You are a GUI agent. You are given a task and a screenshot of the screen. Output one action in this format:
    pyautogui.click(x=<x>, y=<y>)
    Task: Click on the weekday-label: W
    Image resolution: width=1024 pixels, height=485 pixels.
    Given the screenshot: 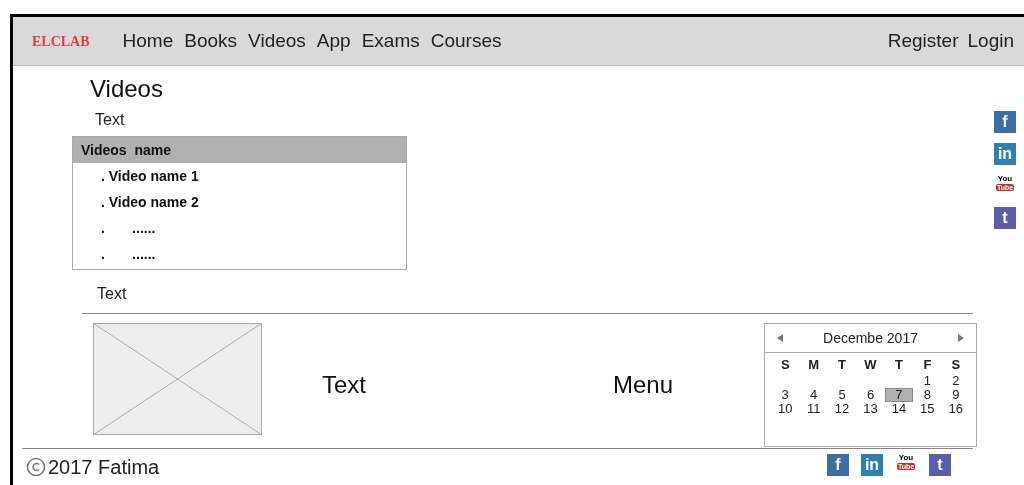 What is the action you would take?
    pyautogui.click(x=870, y=366)
    